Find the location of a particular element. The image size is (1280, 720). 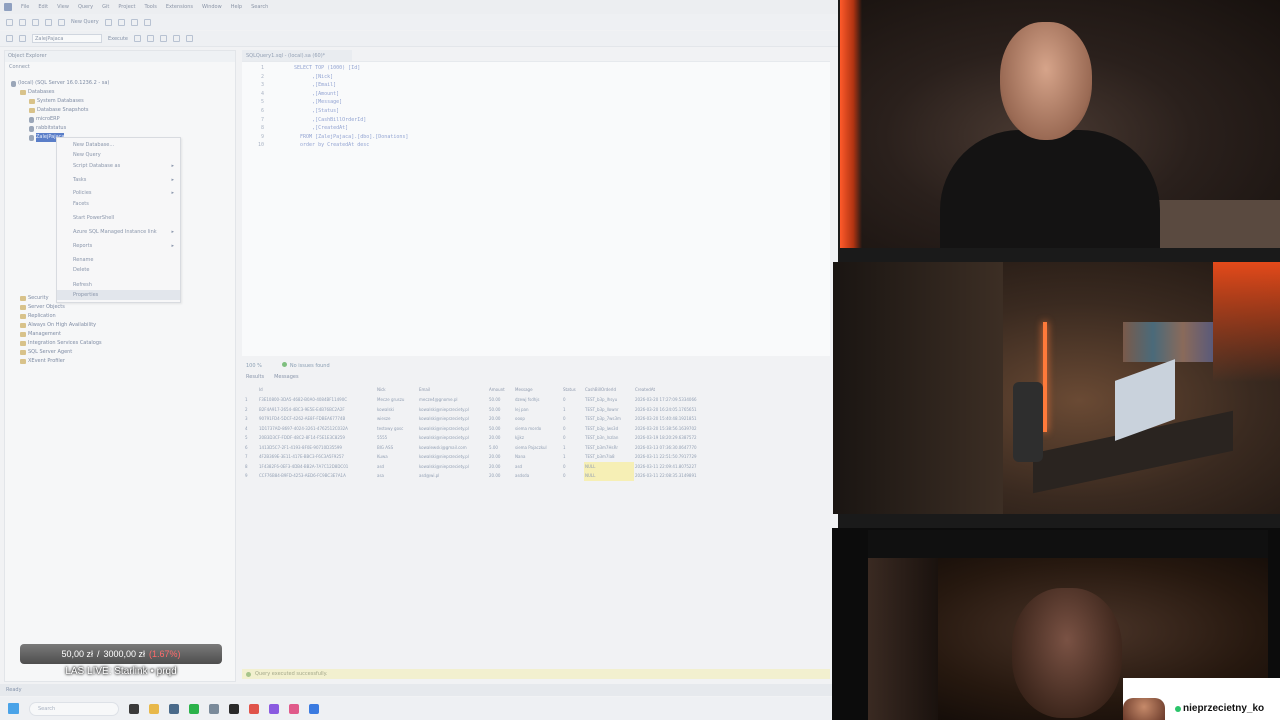

grid-cell: 7 is located at coordinates (251, 457).